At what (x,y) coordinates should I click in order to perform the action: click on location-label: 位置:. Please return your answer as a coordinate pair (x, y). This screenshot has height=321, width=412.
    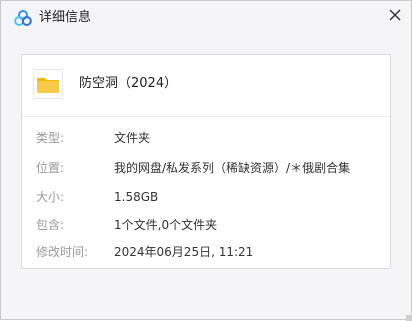
    Looking at the image, I should click on (50, 168).